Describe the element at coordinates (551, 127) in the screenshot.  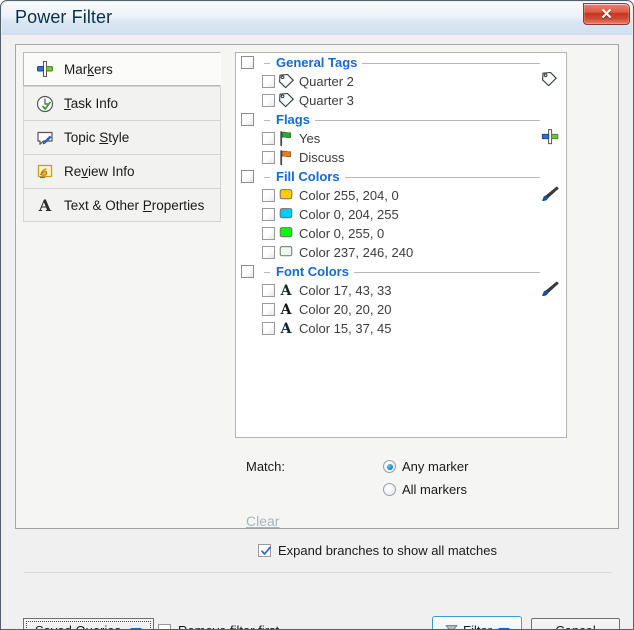
I see `markers-icon` at that location.